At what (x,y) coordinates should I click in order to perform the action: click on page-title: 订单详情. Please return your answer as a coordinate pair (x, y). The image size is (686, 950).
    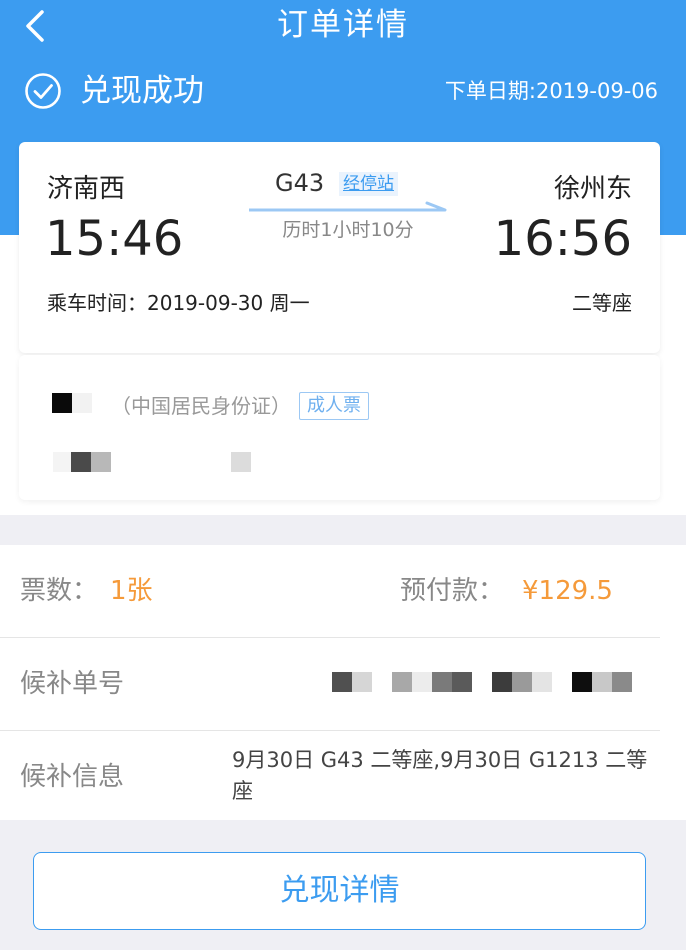
    Looking at the image, I should click on (343, 25).